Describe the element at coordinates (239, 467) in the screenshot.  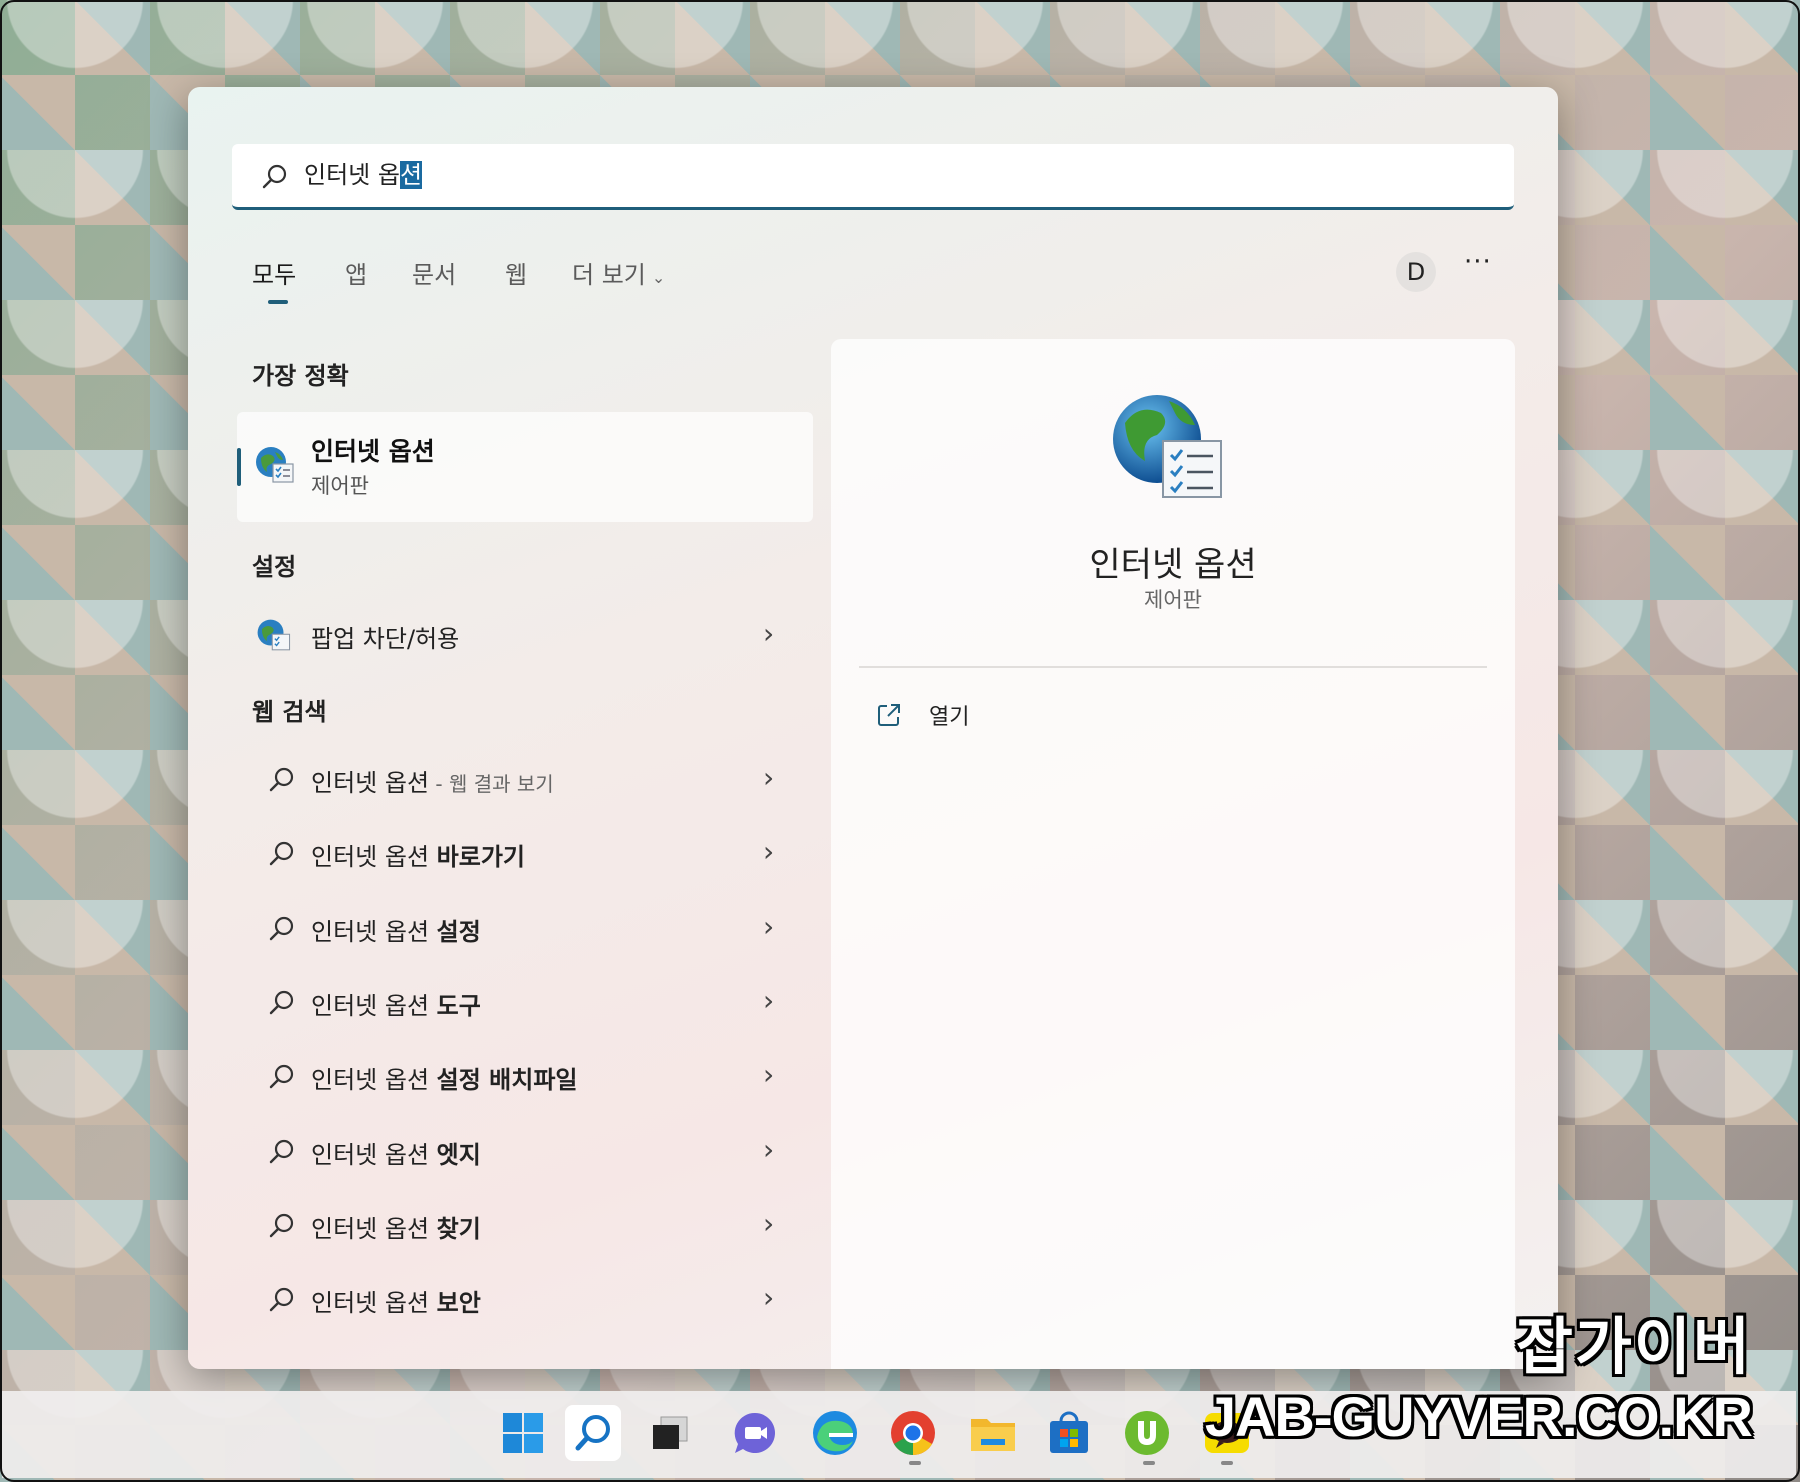
I see `selection-accent` at that location.